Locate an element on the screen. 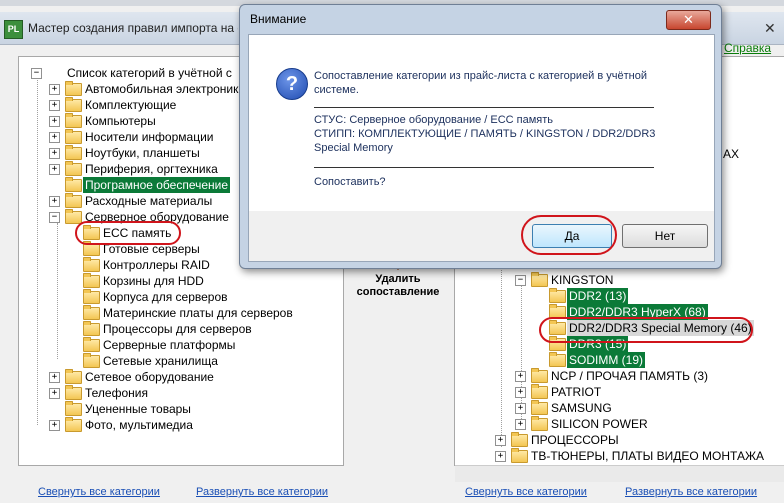 This screenshot has height=503, width=784. remove-mapping-label: Удалить сопоставление is located at coordinates (398, 285).